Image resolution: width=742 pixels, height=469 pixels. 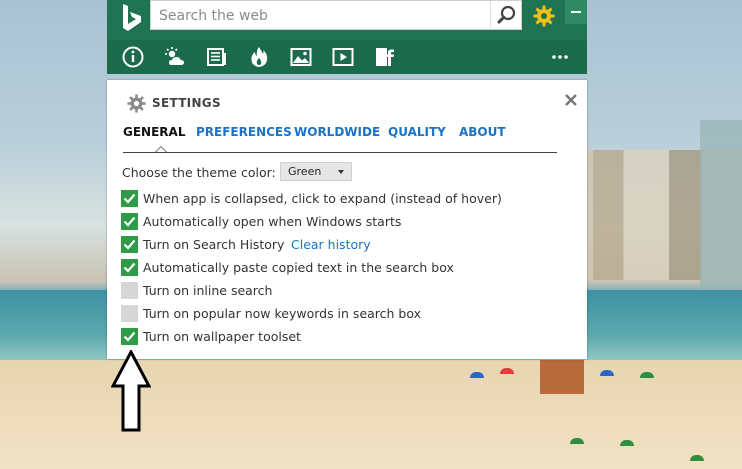 What do you see at coordinates (560, 57) in the screenshot?
I see `more-icon` at bounding box center [560, 57].